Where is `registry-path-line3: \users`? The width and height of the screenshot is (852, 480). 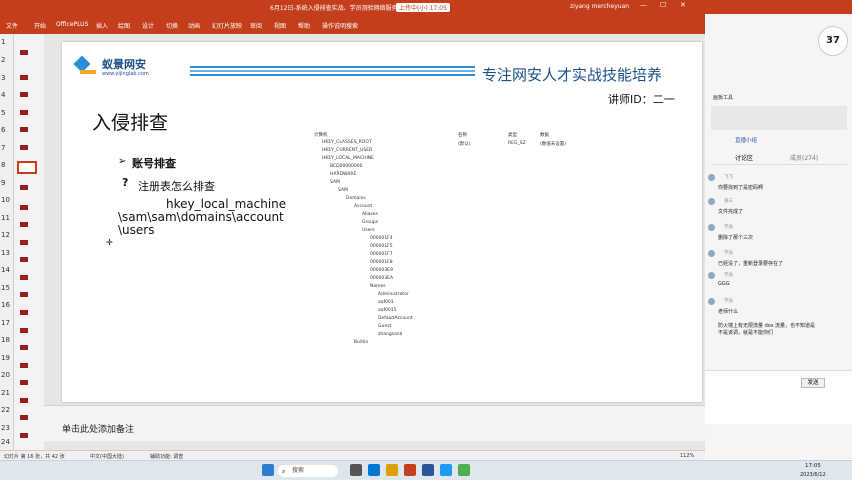 registry-path-line3: \users is located at coordinates (136, 230).